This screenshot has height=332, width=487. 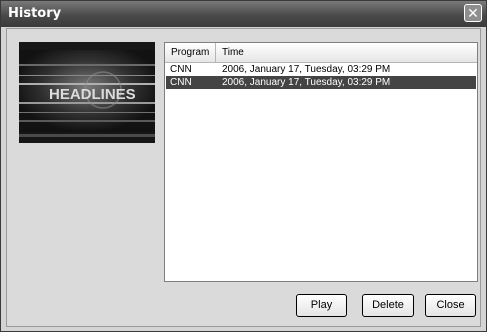 I want to click on list-row: CNN 2006, January 17, Tuesday, 03:29 PM, so click(x=321, y=69).